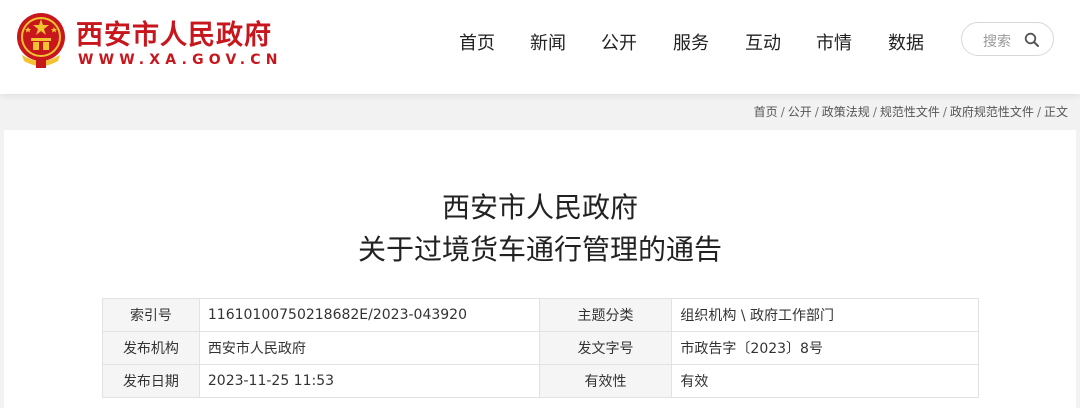  Describe the element at coordinates (800, 112) in the screenshot. I see `breadcrumb-public: 公开` at that location.